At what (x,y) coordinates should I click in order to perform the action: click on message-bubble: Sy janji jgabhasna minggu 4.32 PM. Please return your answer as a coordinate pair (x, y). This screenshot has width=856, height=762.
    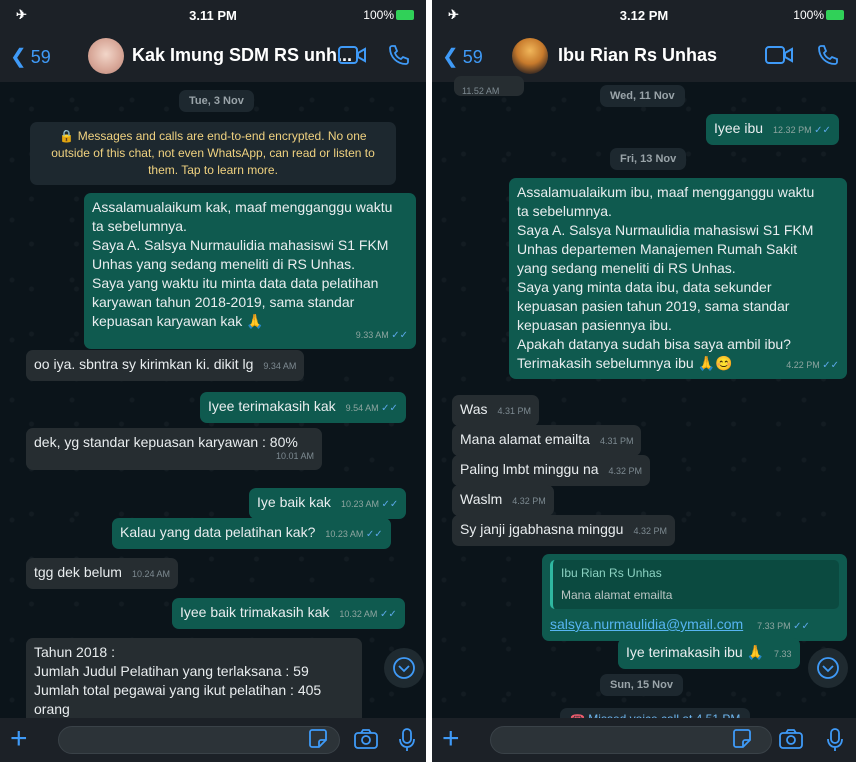
    Looking at the image, I should click on (563, 530).